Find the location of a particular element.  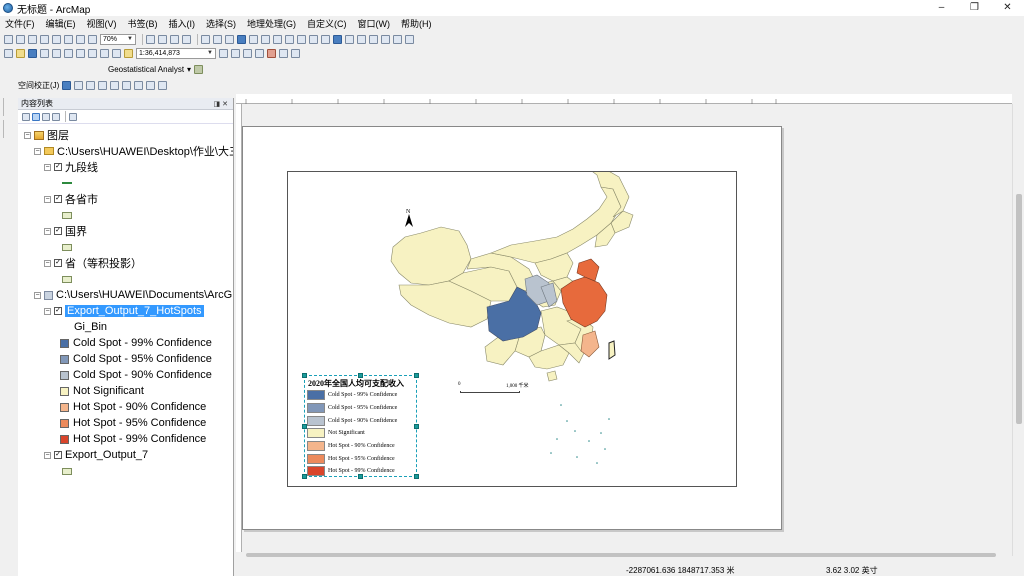

dock-handle is located at coordinates (9, 129).